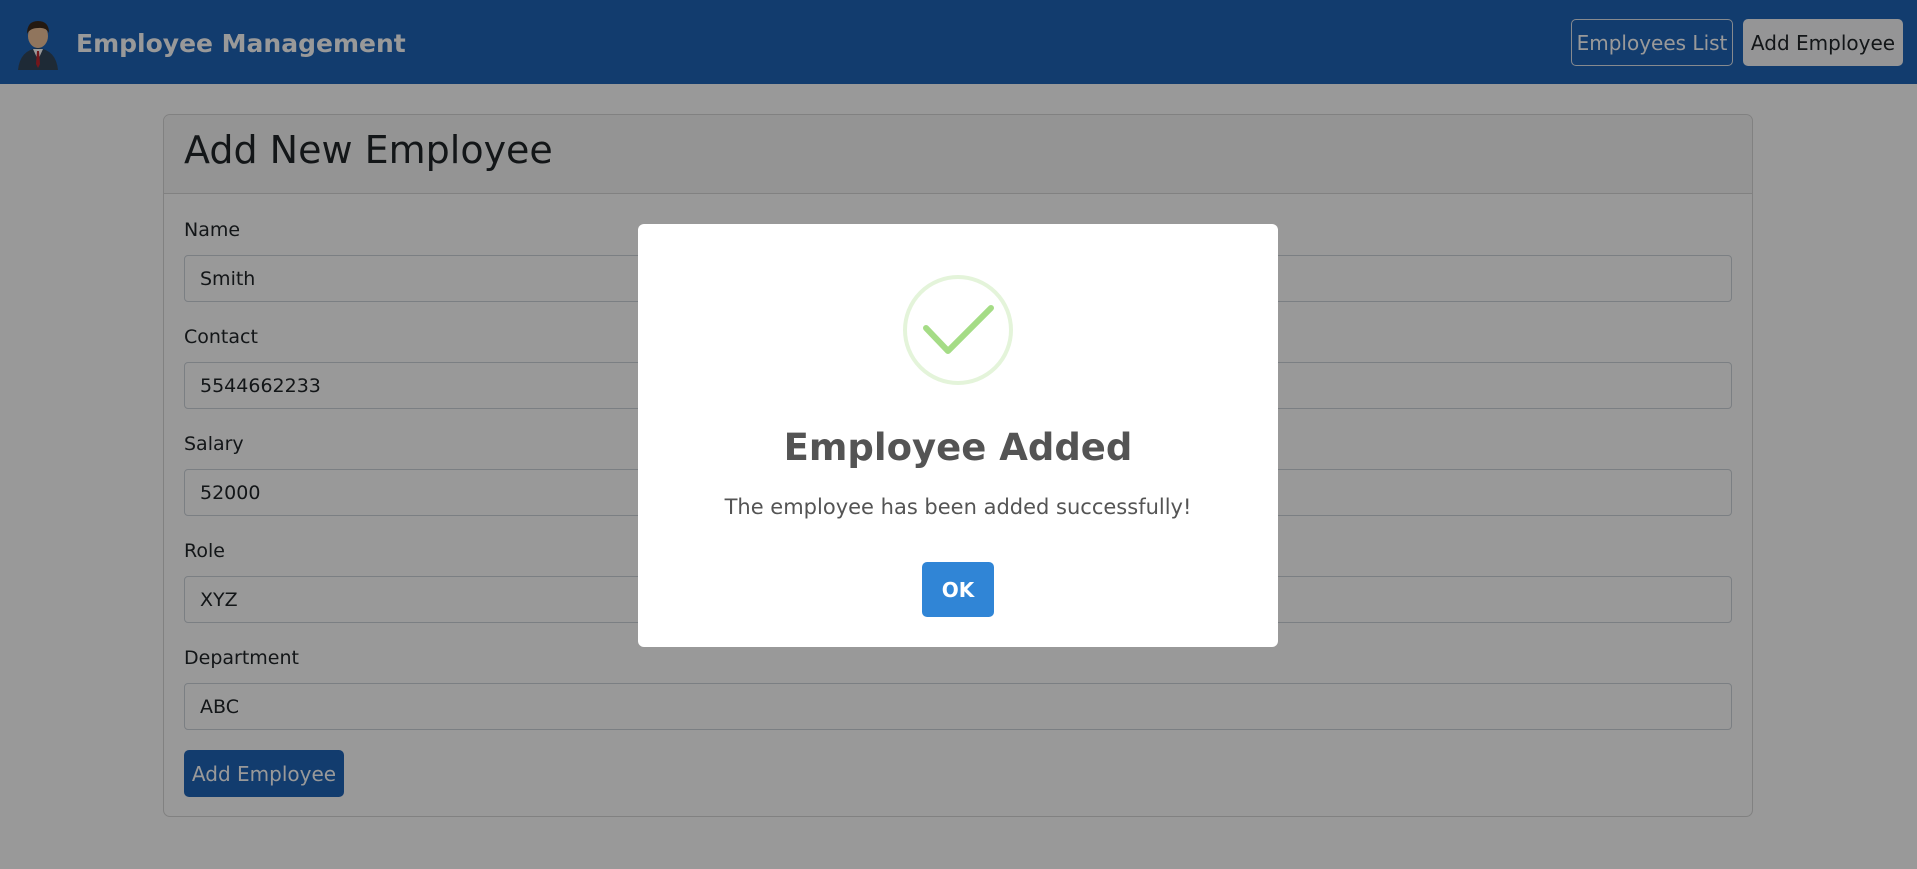  What do you see at coordinates (958, 330) in the screenshot?
I see `check-icon` at bounding box center [958, 330].